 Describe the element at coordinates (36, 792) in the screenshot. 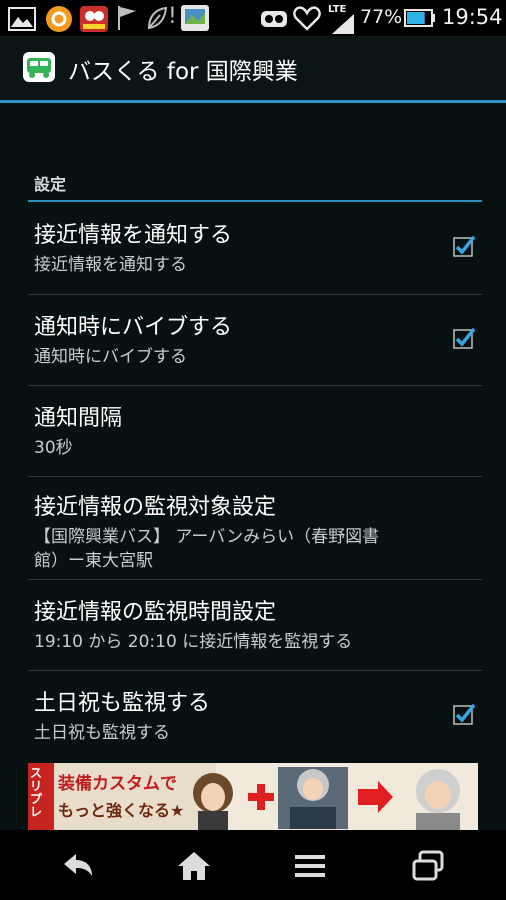

I see `ad-side-label: スリプレ` at that location.